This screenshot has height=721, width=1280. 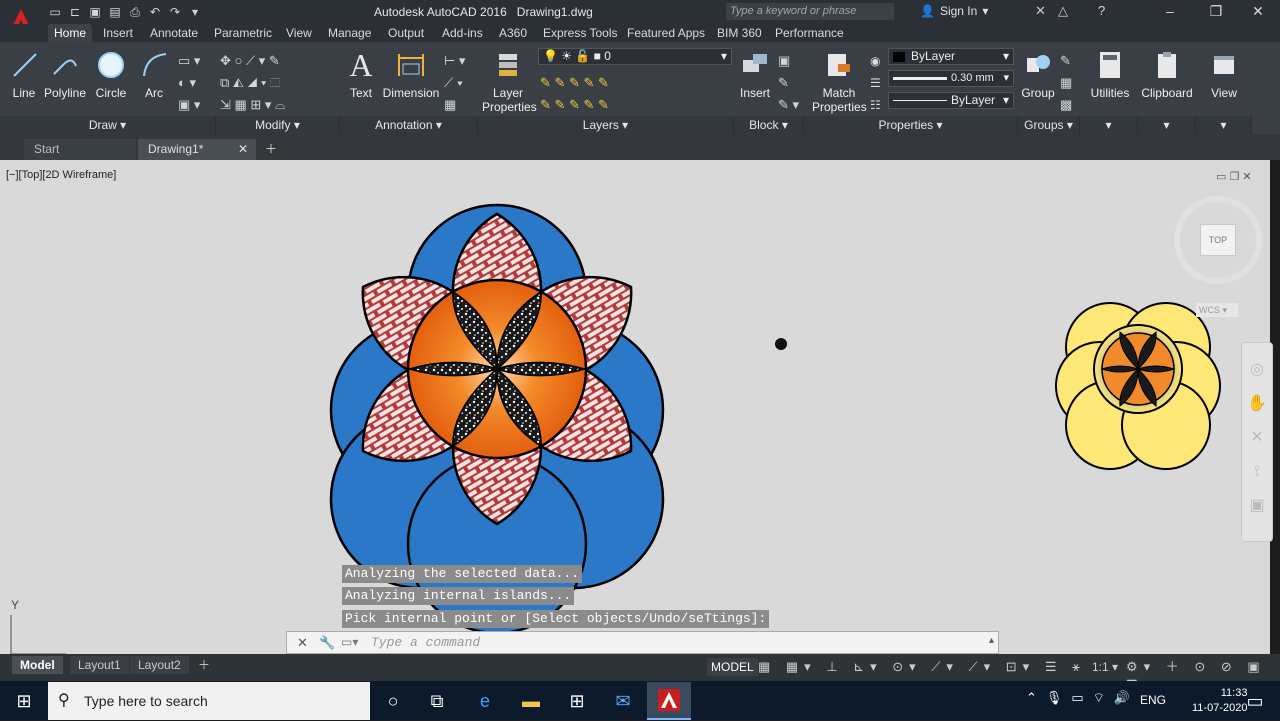 I want to click on cortana-icon: ○, so click(x=393, y=701).